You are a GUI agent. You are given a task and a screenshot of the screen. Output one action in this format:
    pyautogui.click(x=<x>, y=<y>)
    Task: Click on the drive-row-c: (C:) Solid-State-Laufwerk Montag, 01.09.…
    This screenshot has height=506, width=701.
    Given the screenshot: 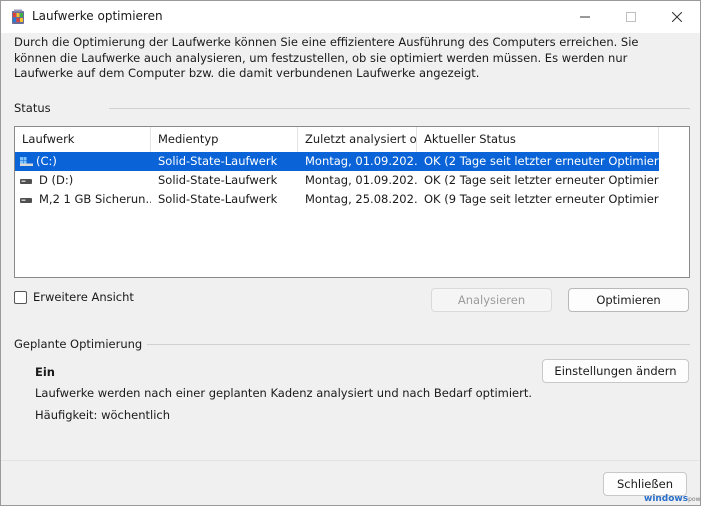 What is the action you would take?
    pyautogui.click(x=337, y=161)
    